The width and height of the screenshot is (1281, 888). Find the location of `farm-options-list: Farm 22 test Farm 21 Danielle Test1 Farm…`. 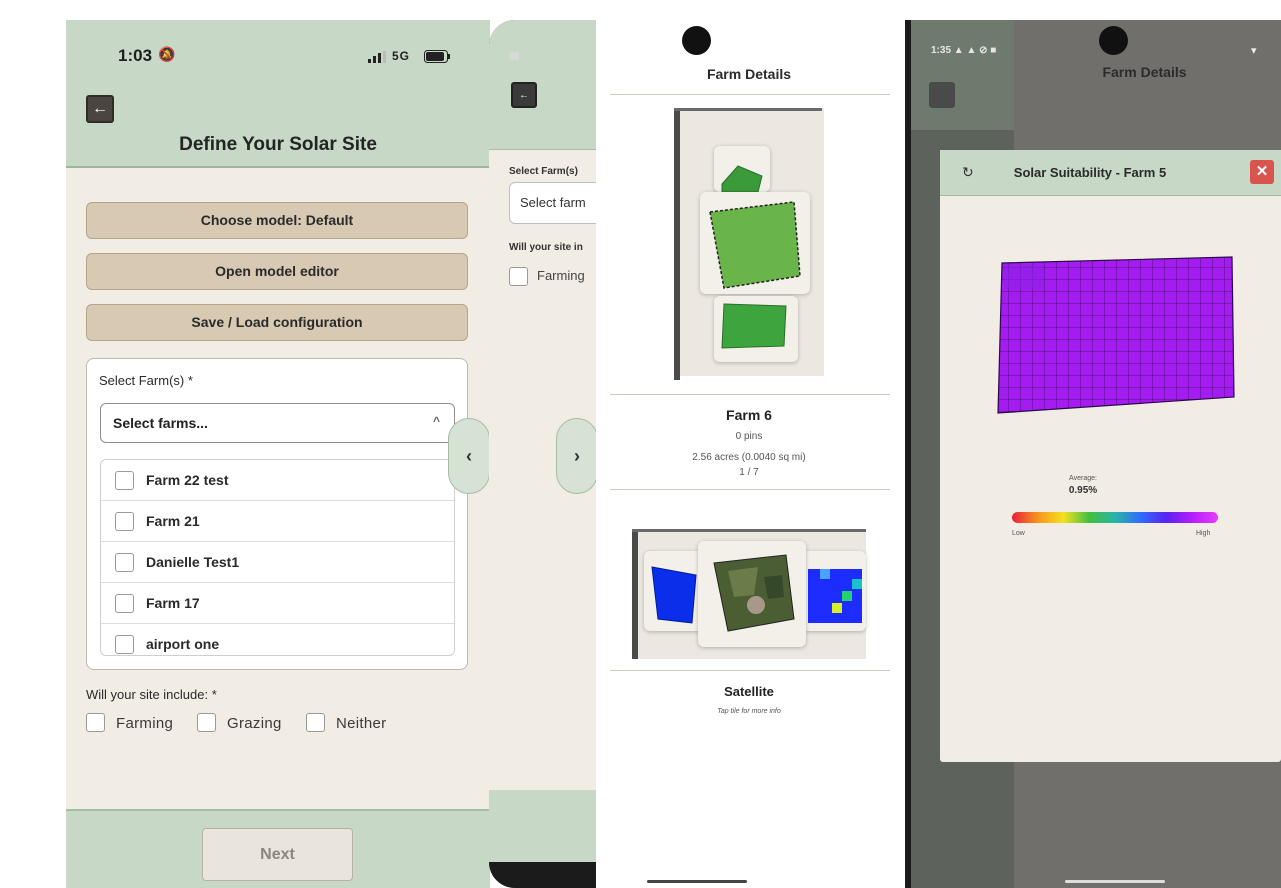

farm-options-list: Farm 22 test Farm 21 Danielle Test1 Farm… is located at coordinates (277, 557).